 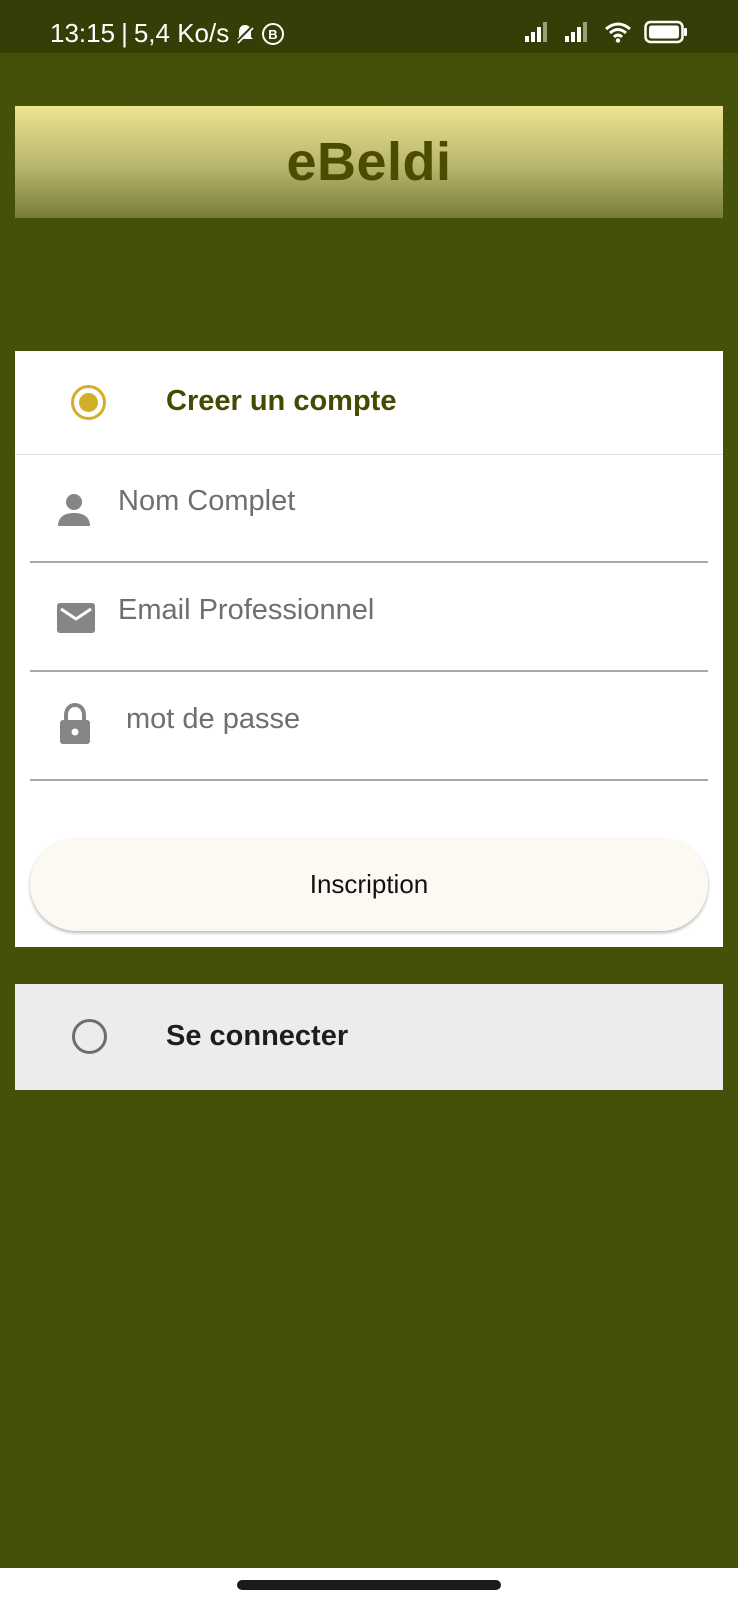 I want to click on signup-radio, so click(x=88, y=402).